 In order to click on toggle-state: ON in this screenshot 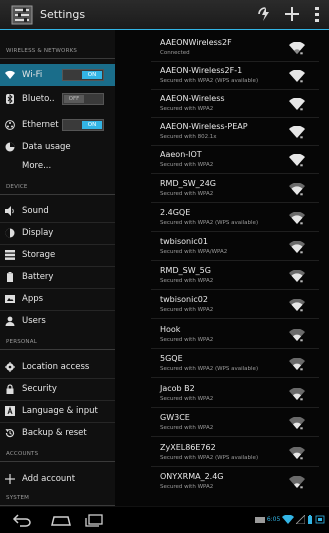, I will do `click(92, 75)`.